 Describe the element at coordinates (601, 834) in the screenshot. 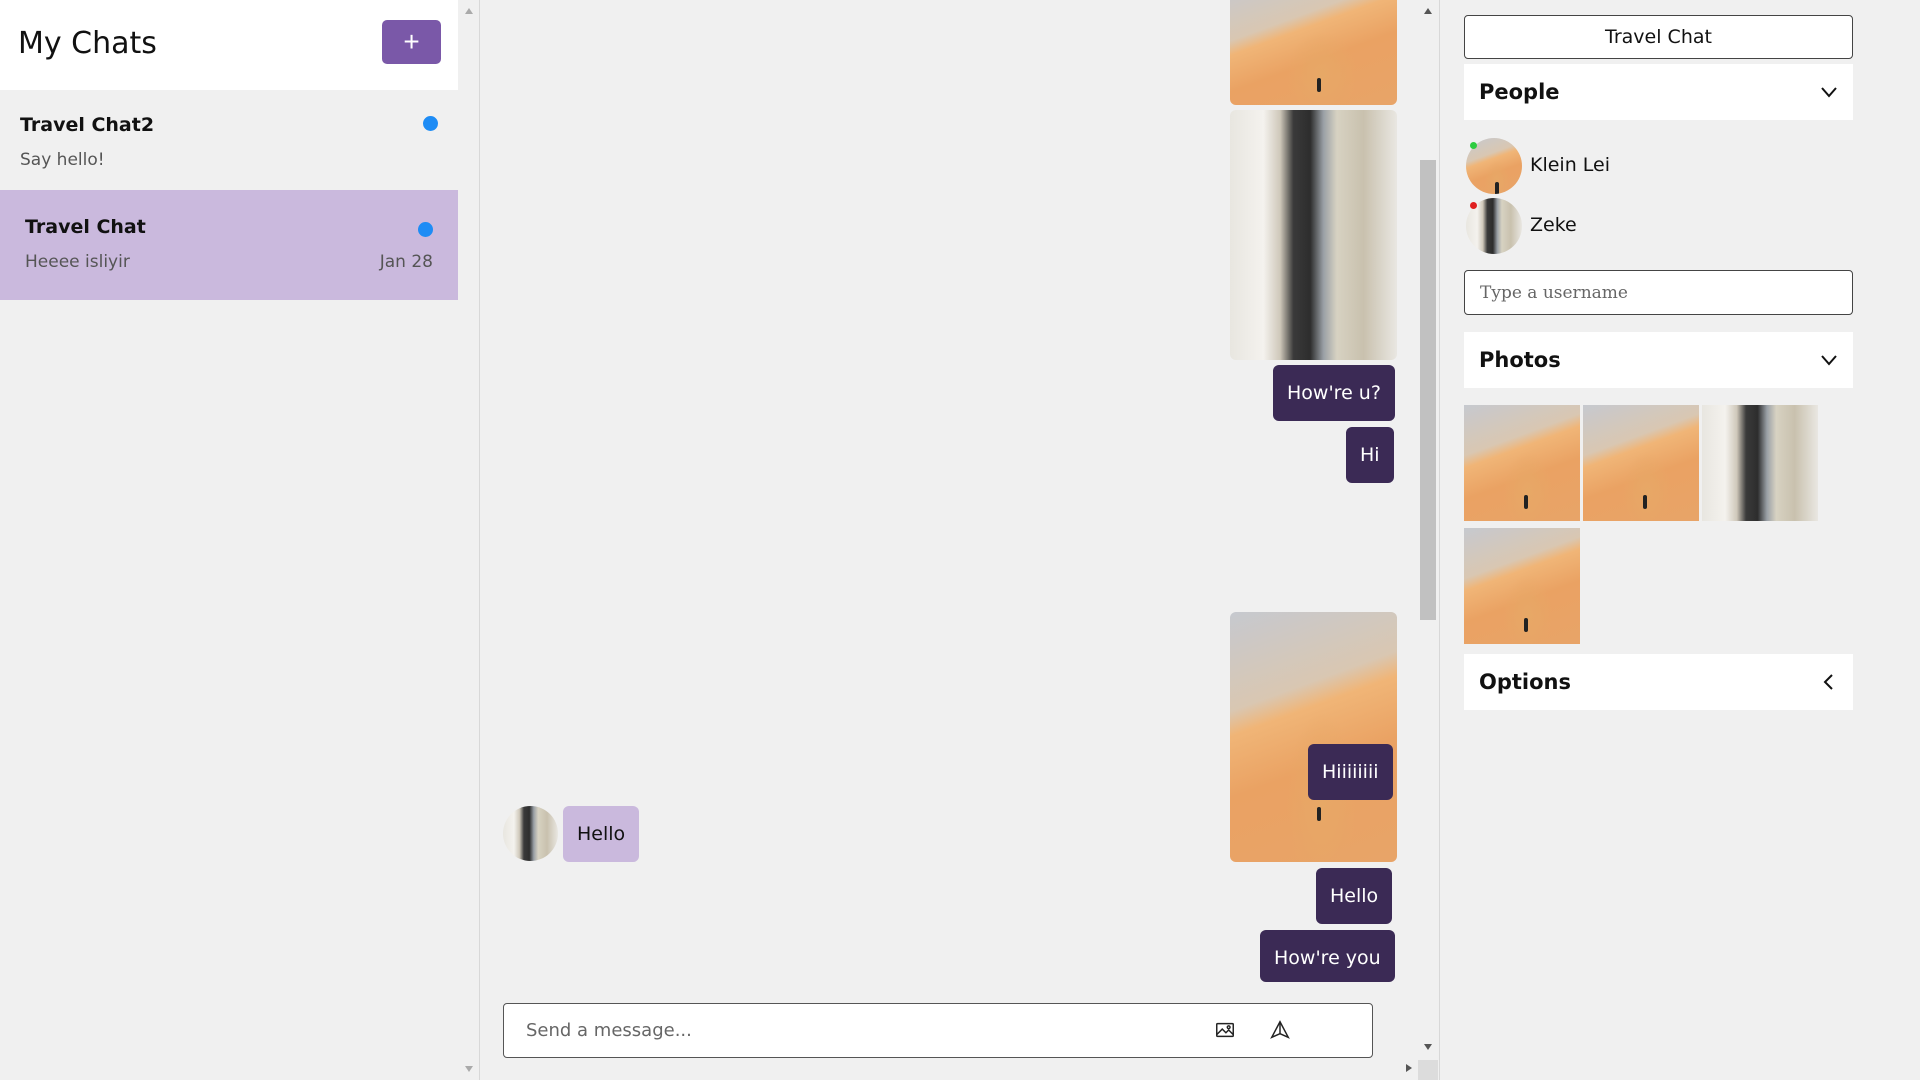

I see `message-bubble-incoming: Hello` at that location.